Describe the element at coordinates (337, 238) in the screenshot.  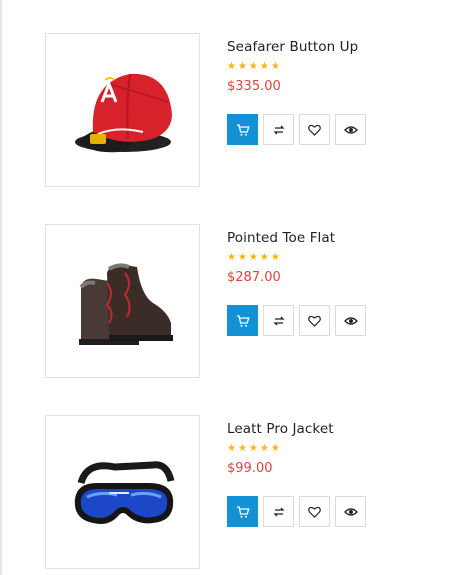
I see `product-title: Pointed Toe Flat` at that location.